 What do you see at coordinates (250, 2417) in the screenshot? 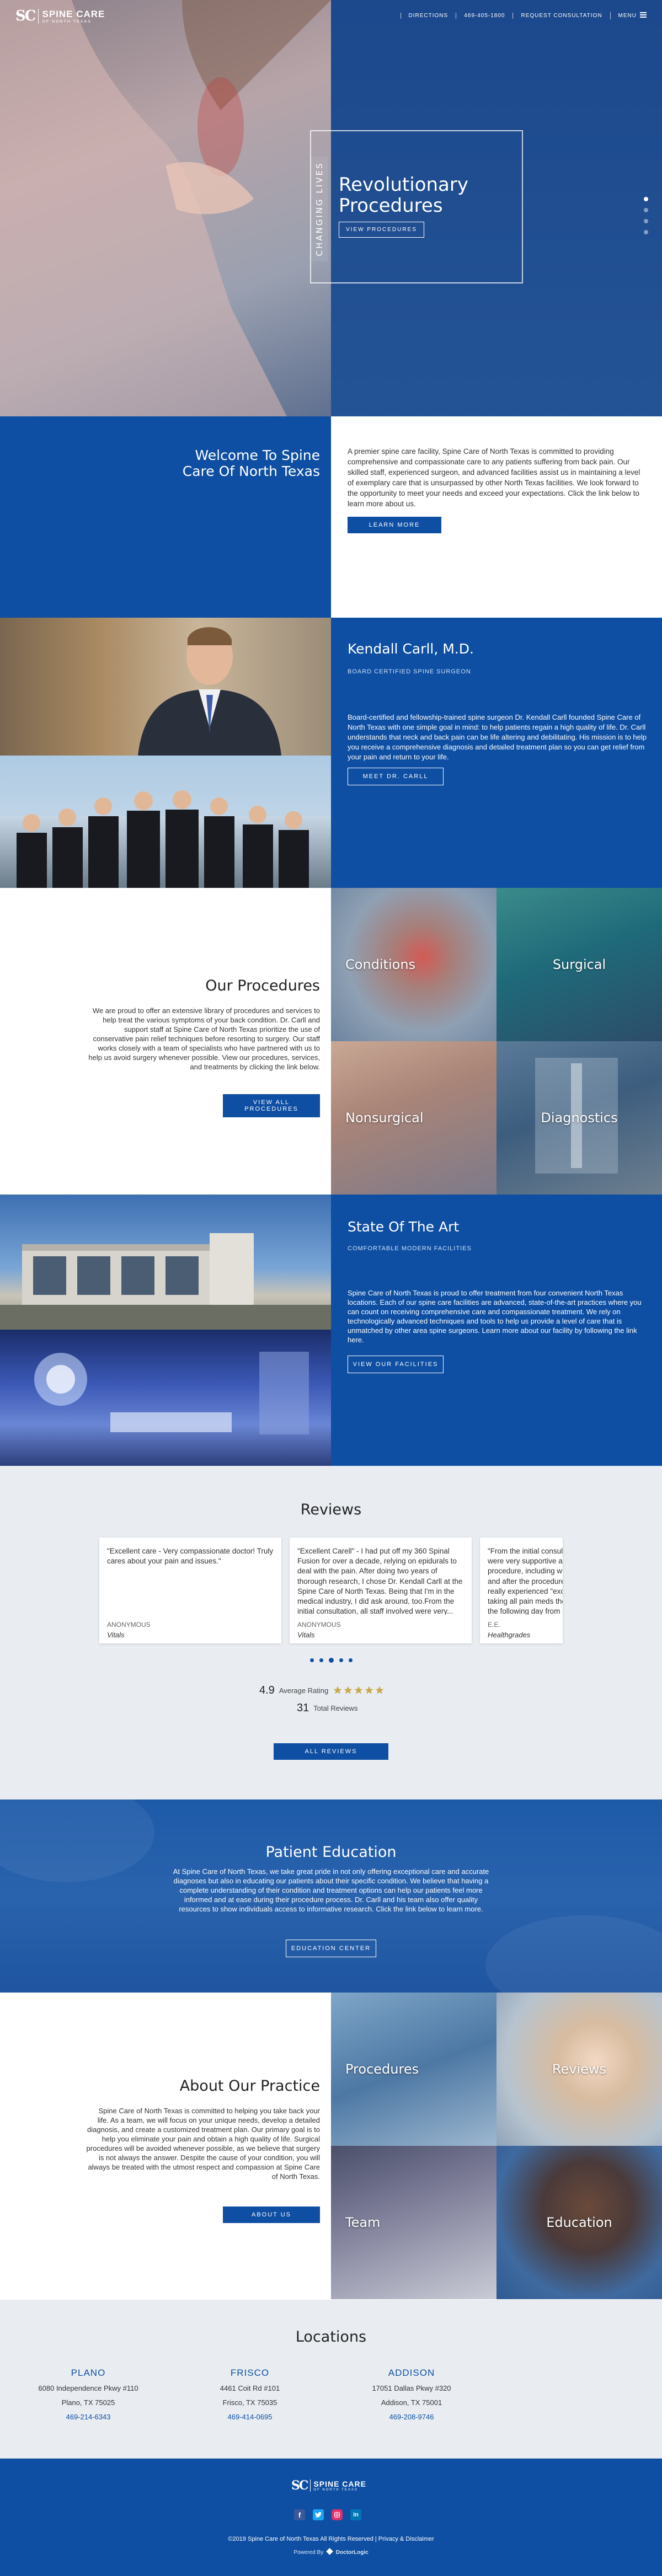
I see `location-phone: 469-414-0695` at bounding box center [250, 2417].